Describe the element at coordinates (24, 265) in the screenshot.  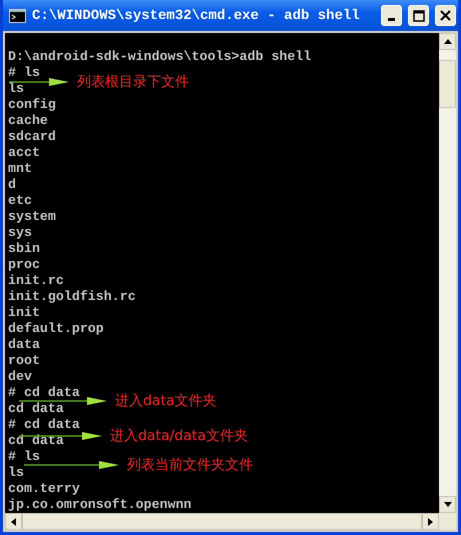
I see `console-line: proc` at that location.